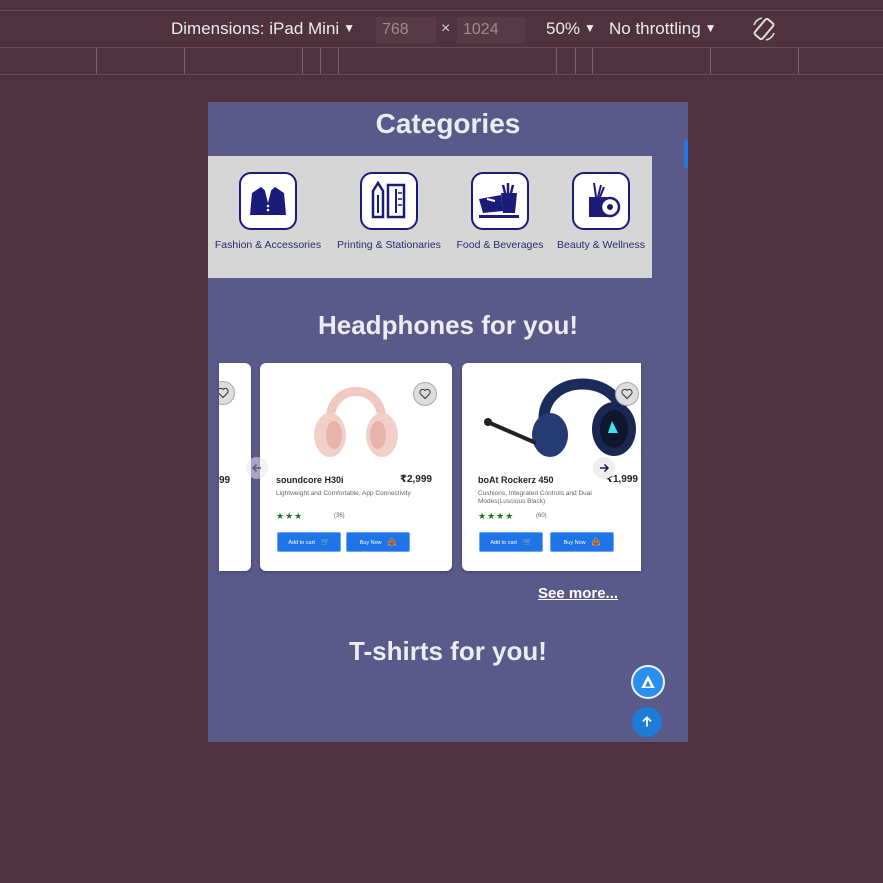  Describe the element at coordinates (268, 201) in the screenshot. I see `suit-icon` at that location.